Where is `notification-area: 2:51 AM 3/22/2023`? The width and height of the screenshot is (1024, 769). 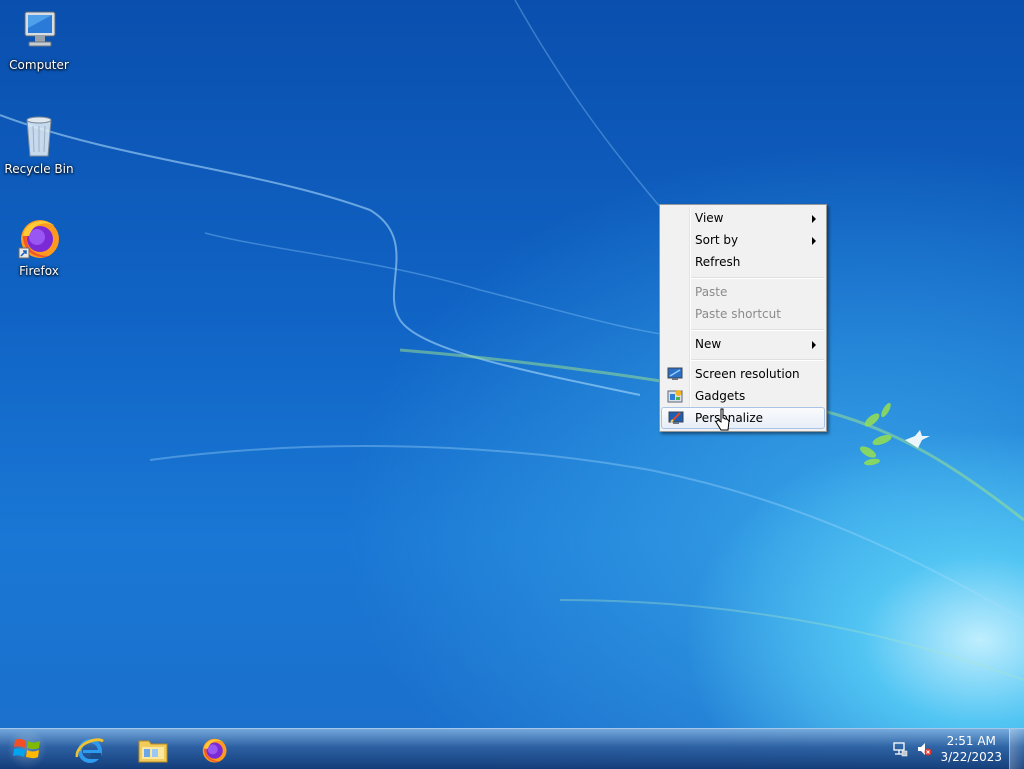 notification-area: 2:51 AM 3/22/2023 is located at coordinates (954, 749).